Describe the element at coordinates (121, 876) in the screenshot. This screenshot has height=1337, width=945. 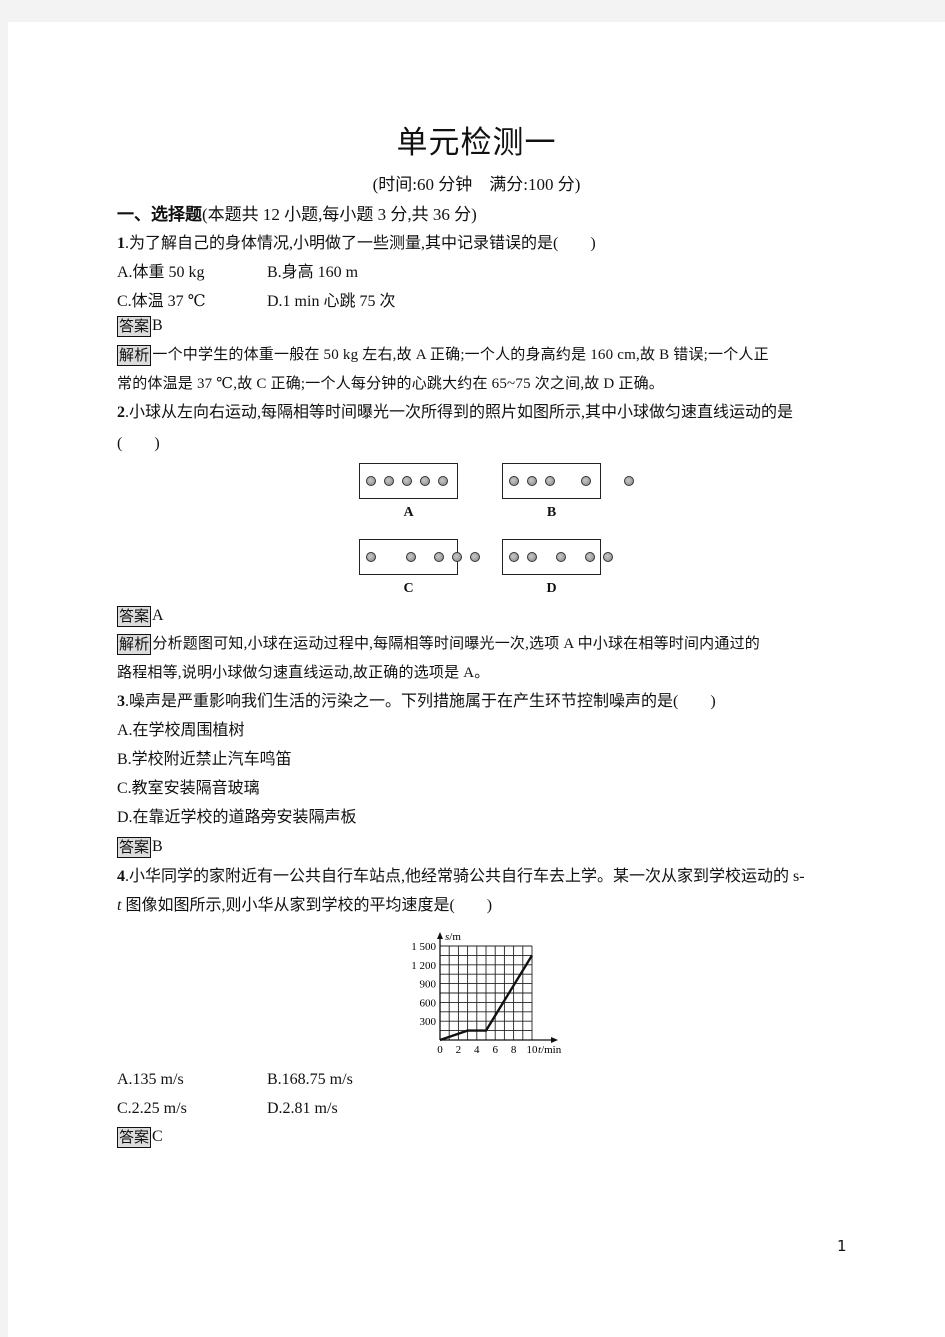
I see `question-number: 4` at that location.